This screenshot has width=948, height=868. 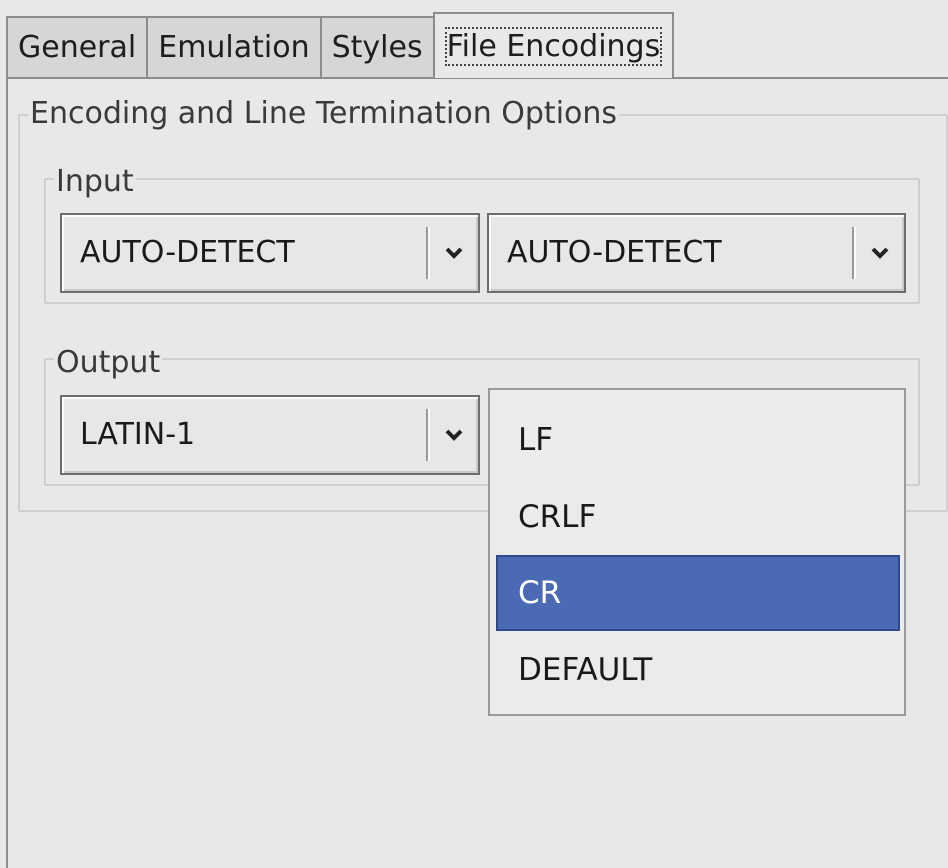 I want to click on dropdown-option-crlf: CRLF, so click(x=698, y=517).